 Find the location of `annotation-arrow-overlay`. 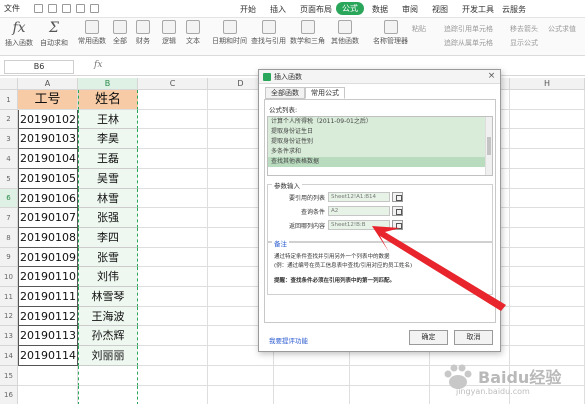

annotation-arrow-overlay is located at coordinates (439, 268).